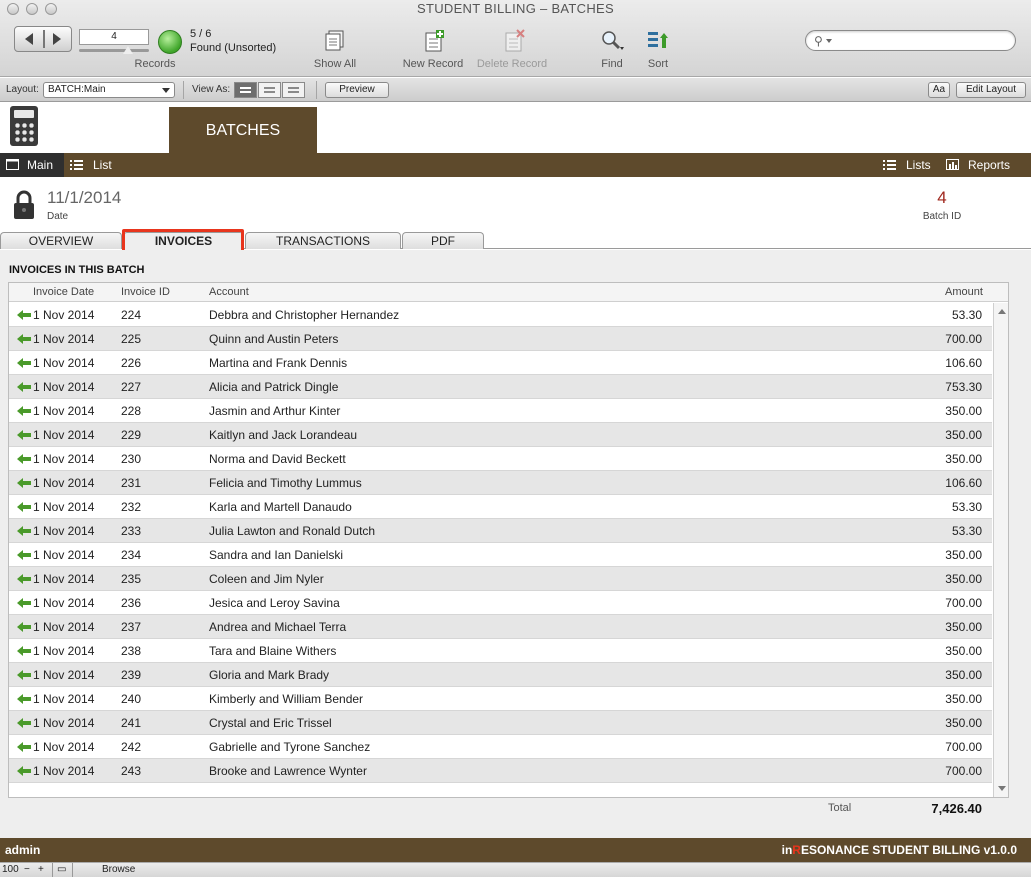 The width and height of the screenshot is (1031, 877). I want to click on slider-knob-icon, so click(128, 50).